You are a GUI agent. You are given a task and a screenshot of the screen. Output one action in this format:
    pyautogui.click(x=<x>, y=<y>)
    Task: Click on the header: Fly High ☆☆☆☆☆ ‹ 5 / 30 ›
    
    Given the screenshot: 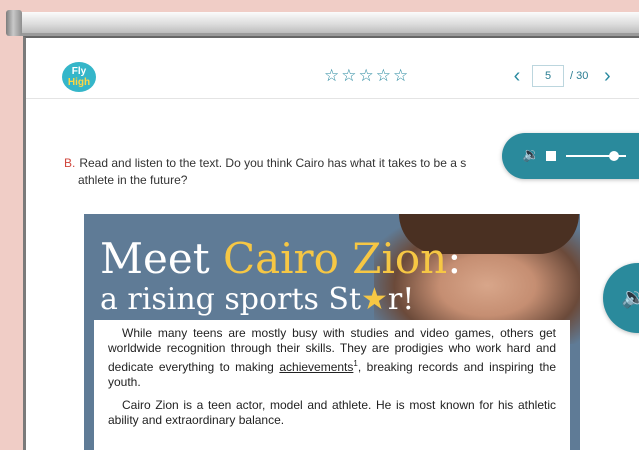 What is the action you would take?
    pyautogui.click(x=332, y=68)
    